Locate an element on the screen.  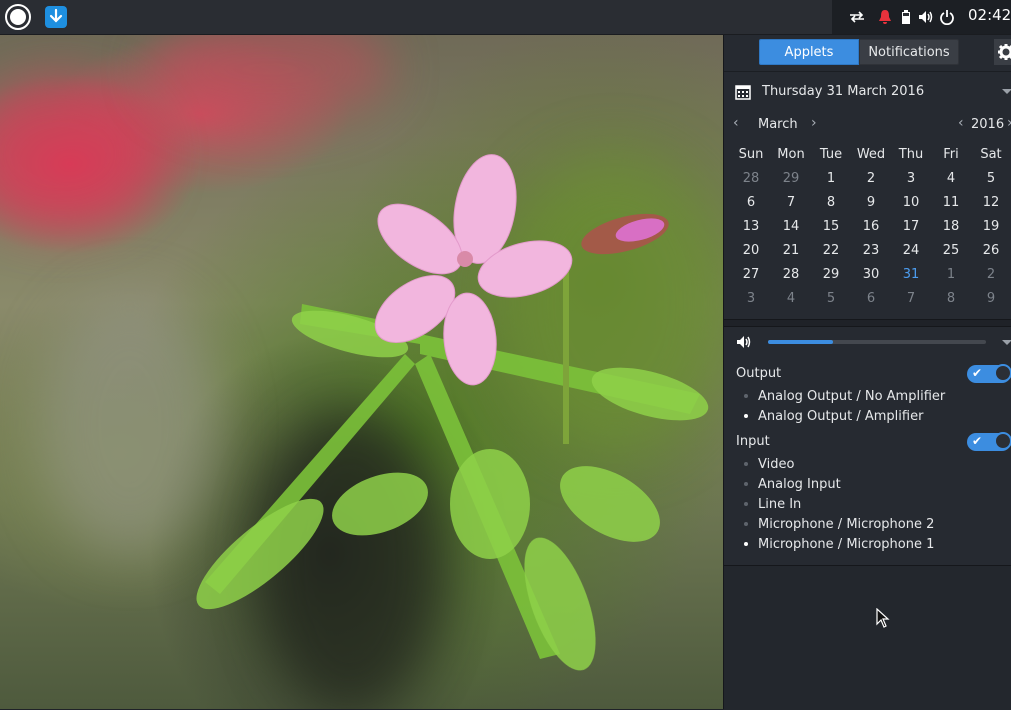
panel-tab-bar: Applets Notifications is located at coordinates (867, 53).